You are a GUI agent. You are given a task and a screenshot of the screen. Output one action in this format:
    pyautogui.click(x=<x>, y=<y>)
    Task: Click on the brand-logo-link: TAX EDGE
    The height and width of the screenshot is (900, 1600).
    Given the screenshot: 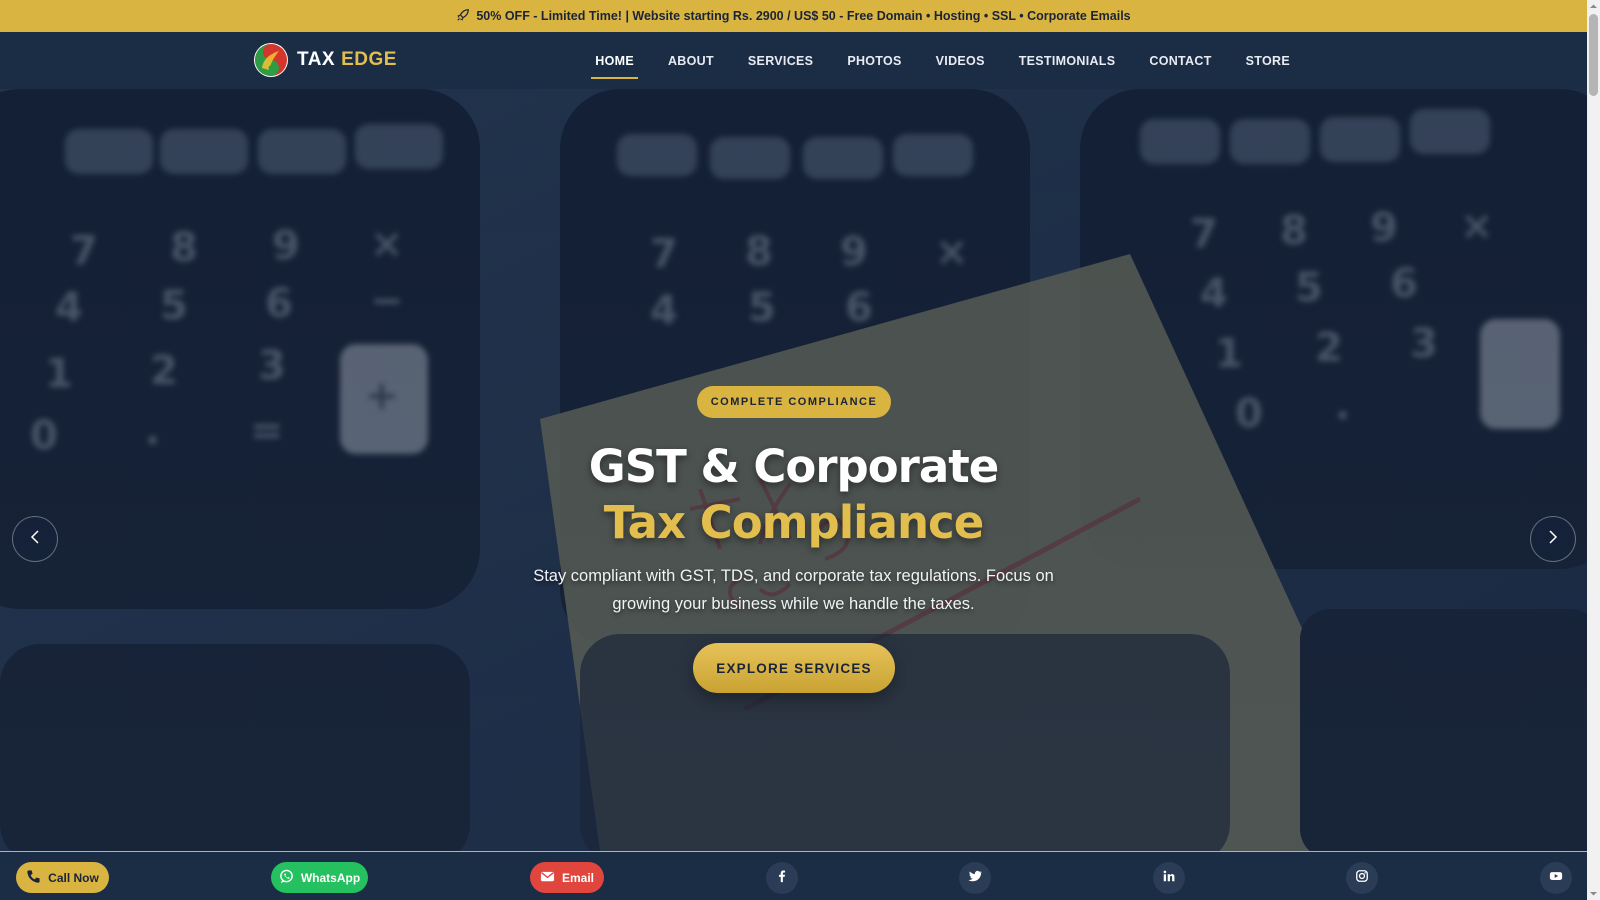 What is the action you would take?
    pyautogui.click(x=325, y=60)
    